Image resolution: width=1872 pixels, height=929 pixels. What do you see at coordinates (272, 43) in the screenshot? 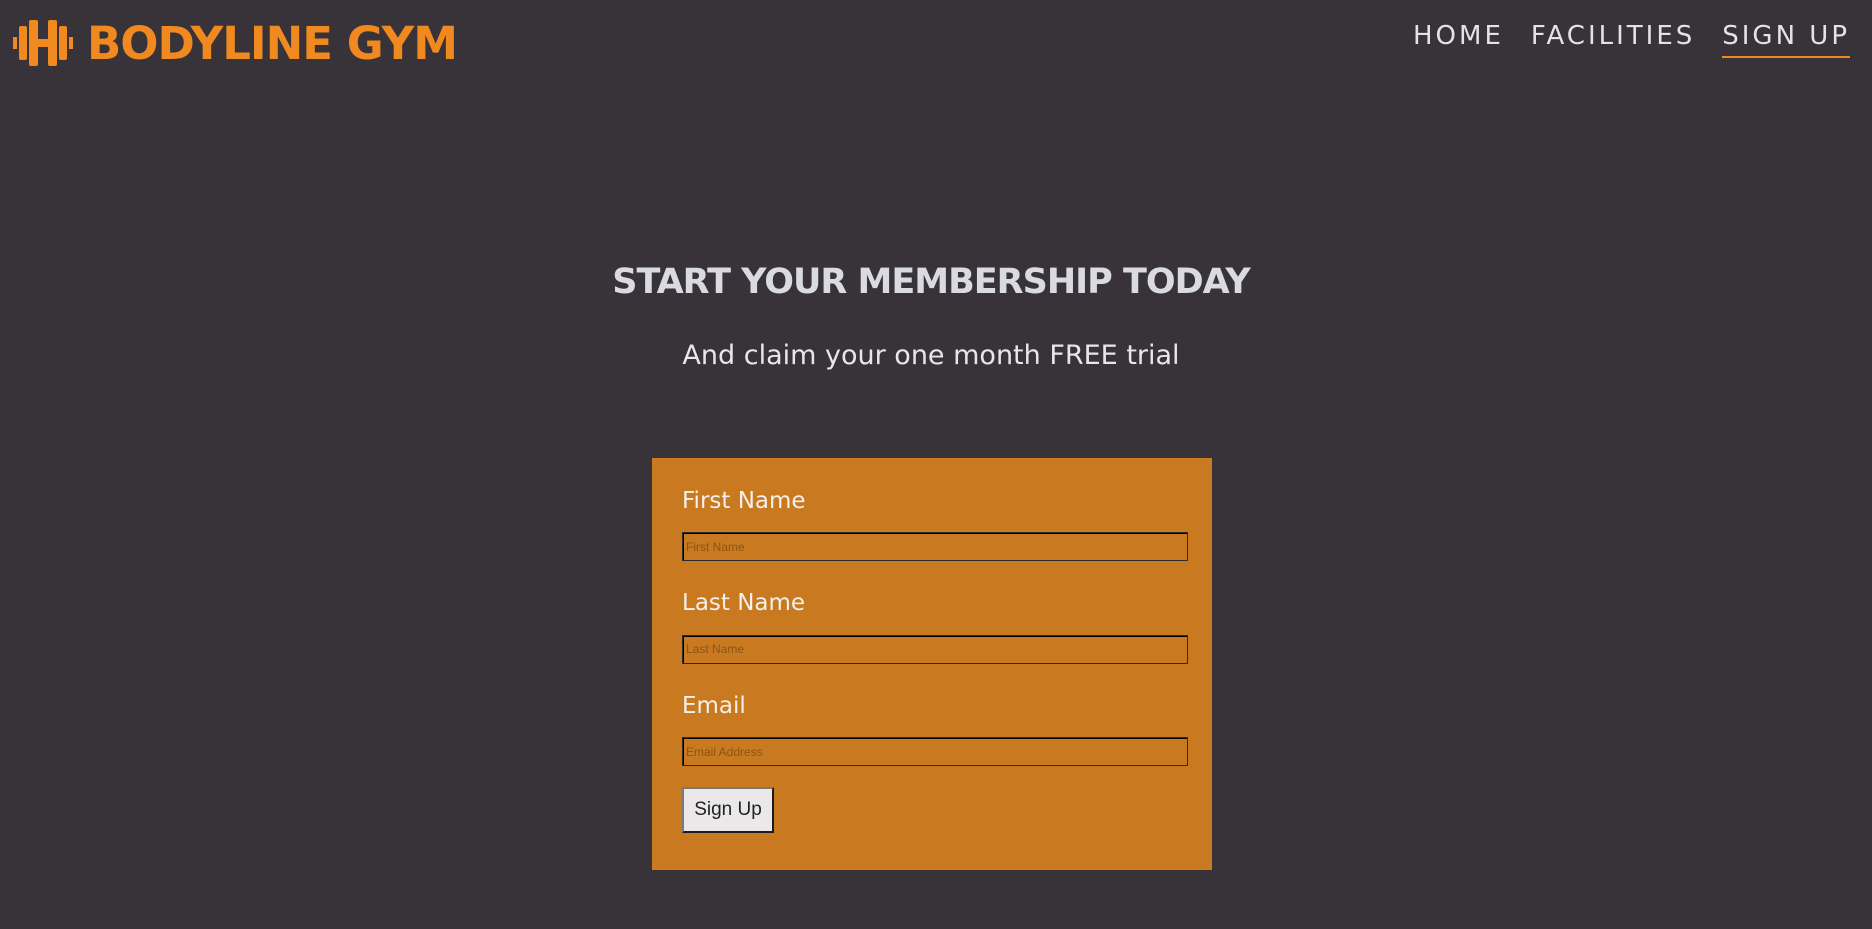
I see `brand-name: BODYLINE GYM` at bounding box center [272, 43].